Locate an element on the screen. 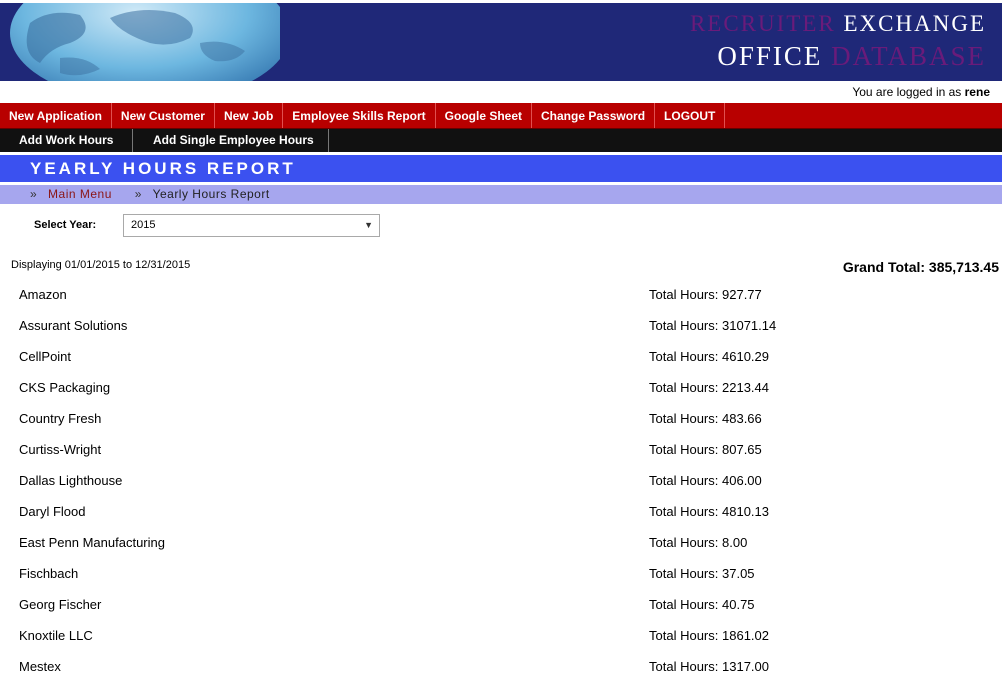  total-hours-value: 31071.14 is located at coordinates (749, 325).